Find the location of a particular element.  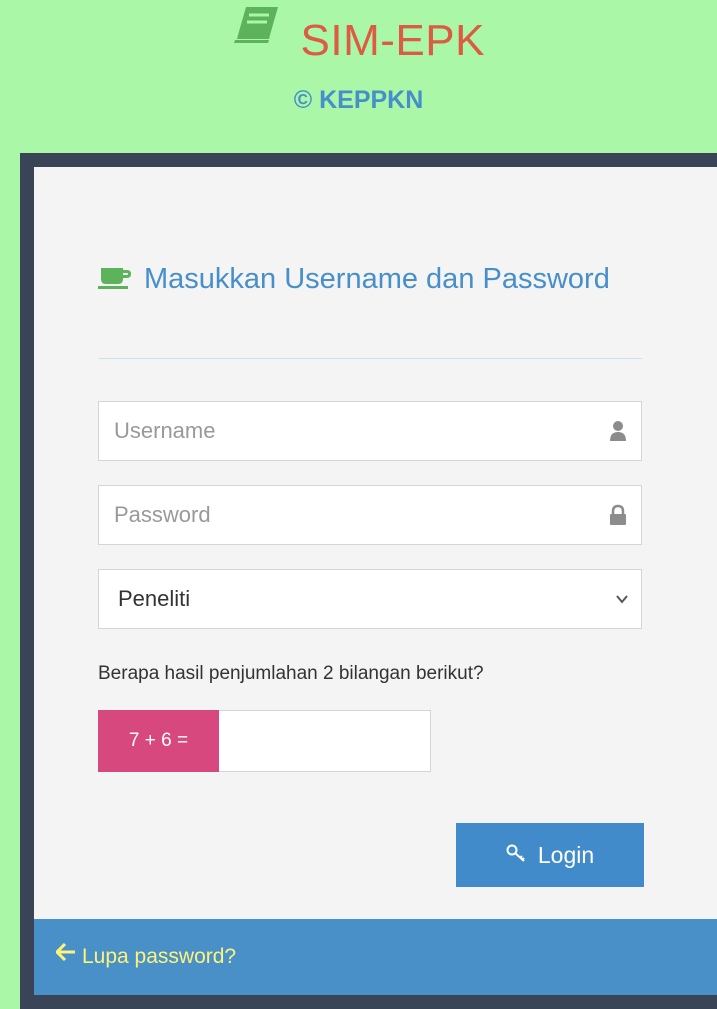

password-field-wrapper is located at coordinates (370, 515).